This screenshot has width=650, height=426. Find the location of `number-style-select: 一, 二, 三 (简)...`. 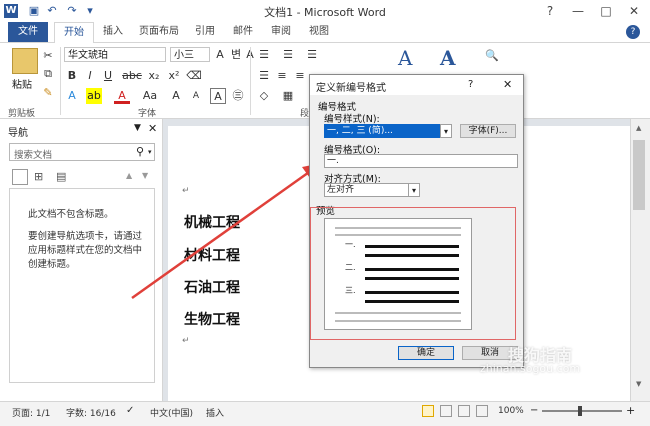

number-style-select: 一, 二, 三 (简)... is located at coordinates (388, 131).